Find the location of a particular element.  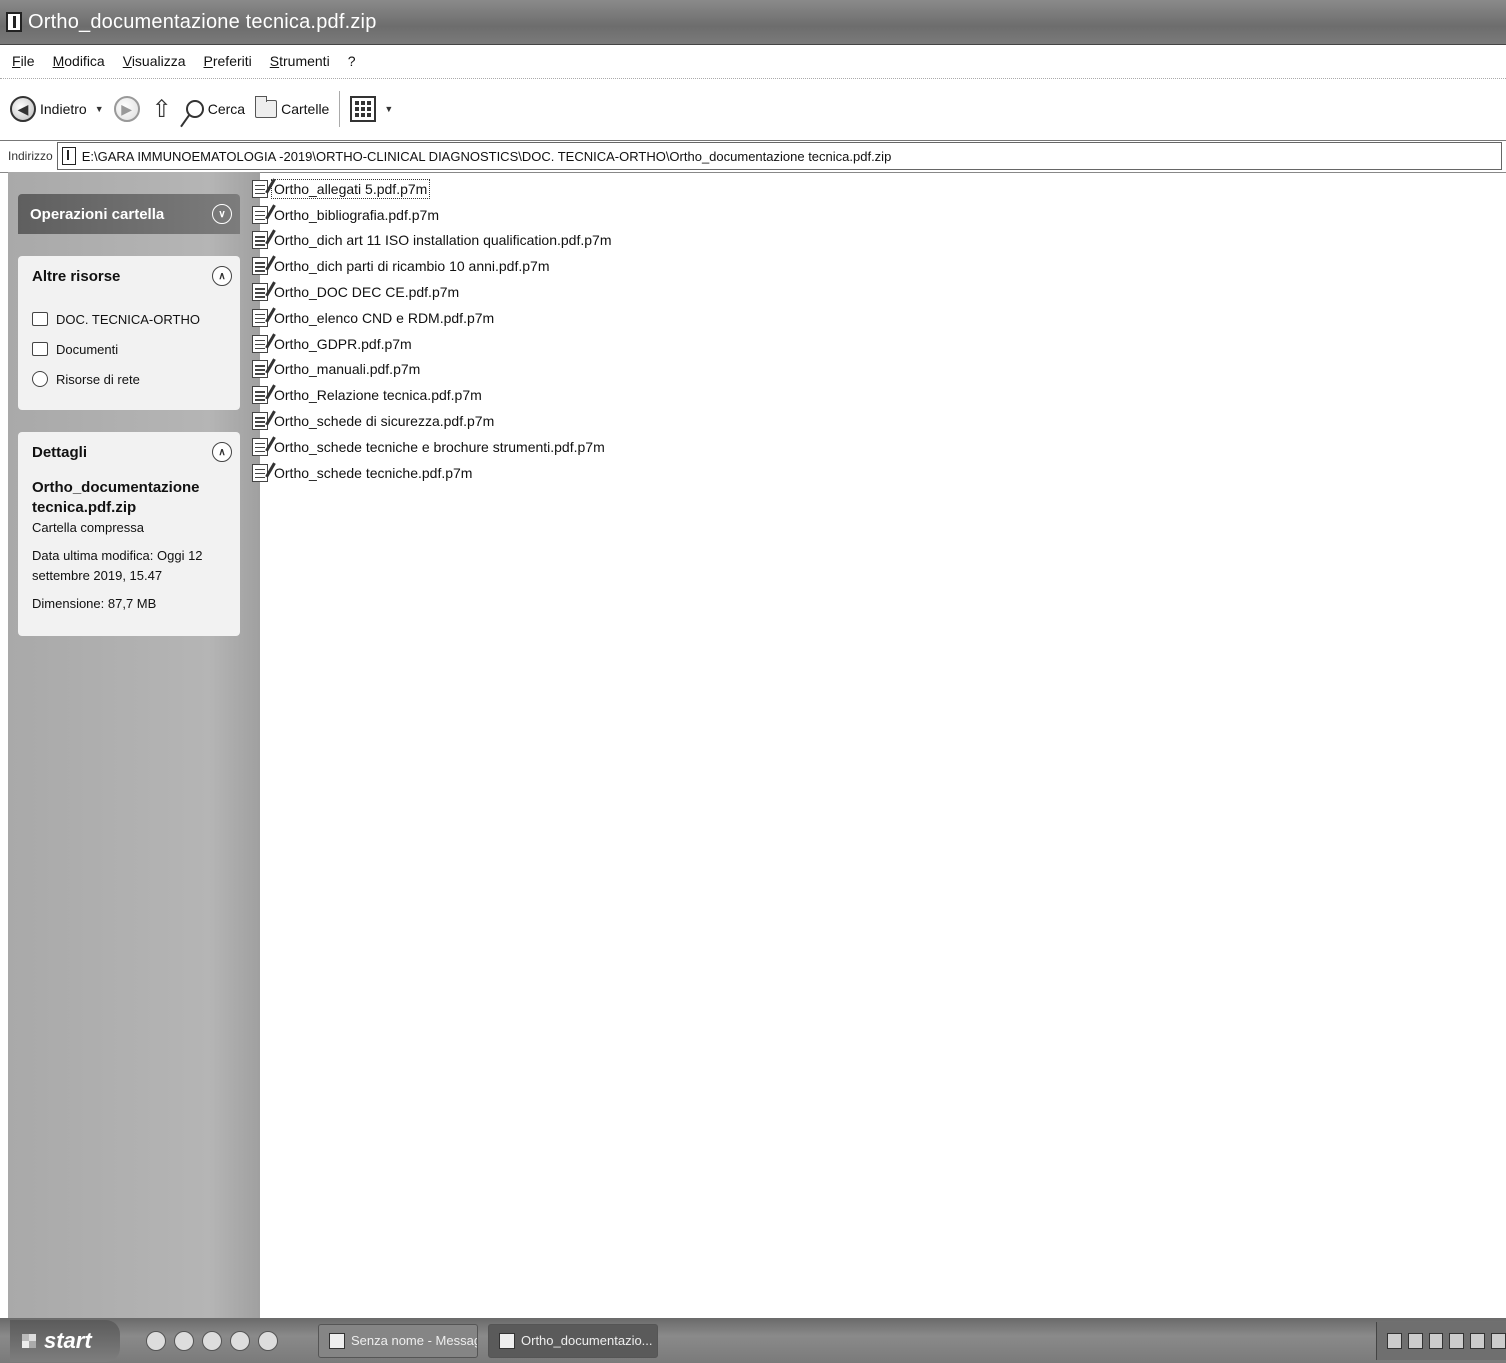

media-icon is located at coordinates (240, 1340).